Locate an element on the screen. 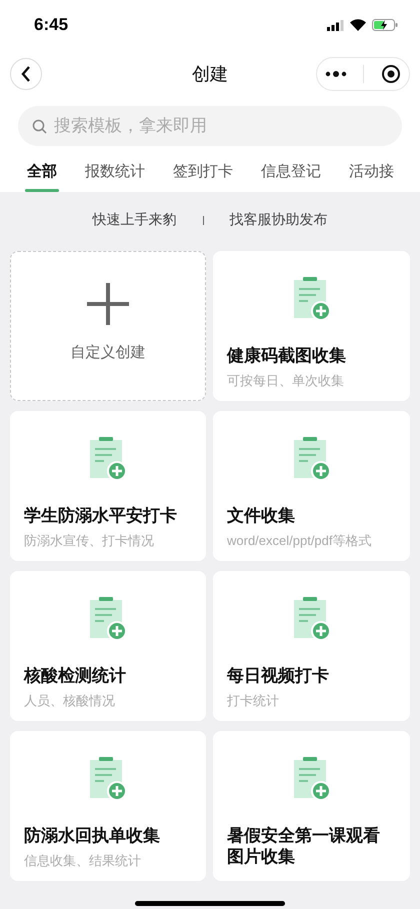 Image resolution: width=420 pixels, height=909 pixels. page-title: 创建 is located at coordinates (210, 74).